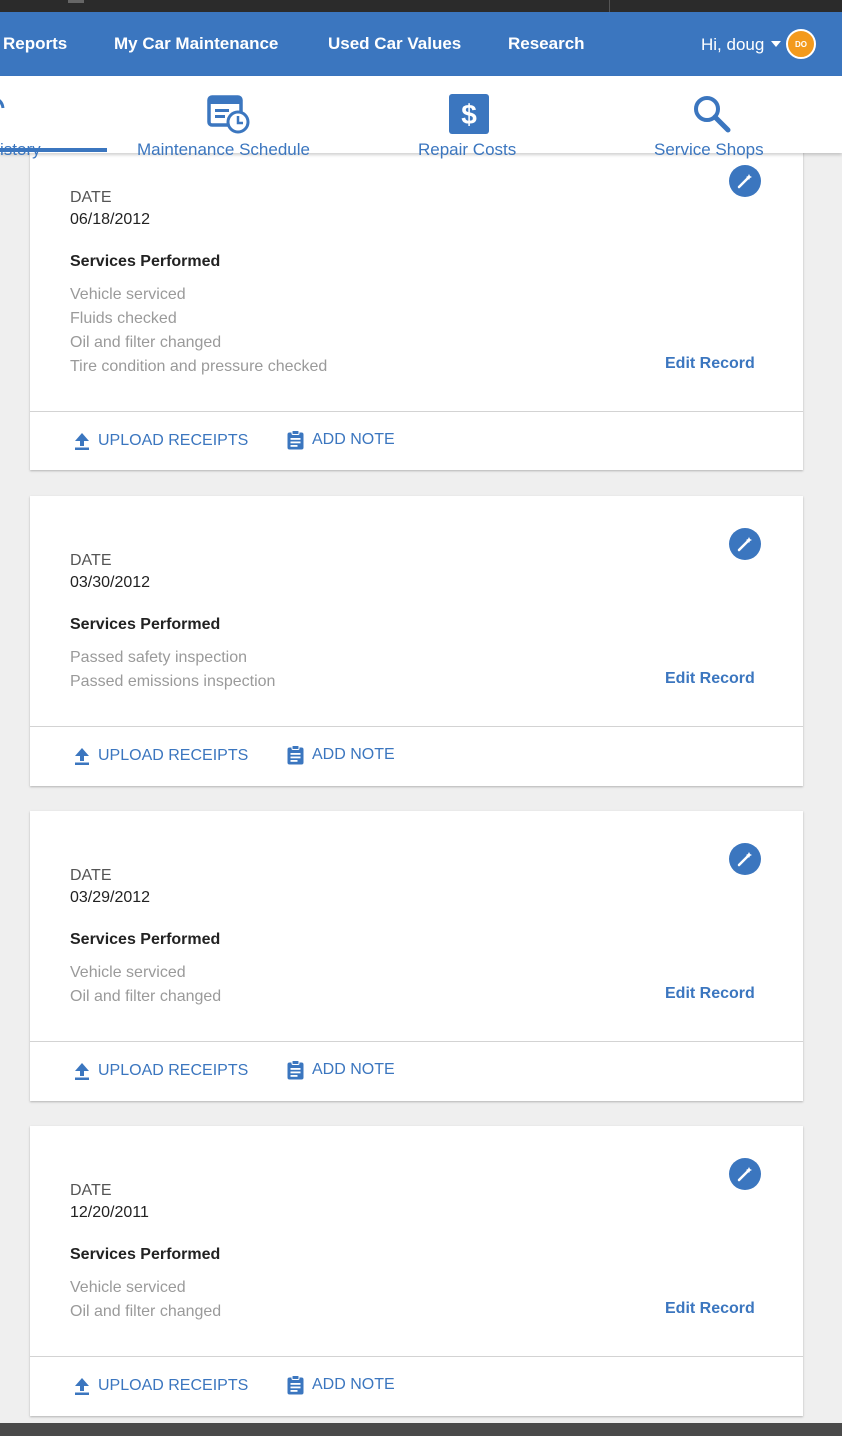 The image size is (842, 1436). Describe the element at coordinates (53, 117) in the screenshot. I see `tab-history: istory` at that location.